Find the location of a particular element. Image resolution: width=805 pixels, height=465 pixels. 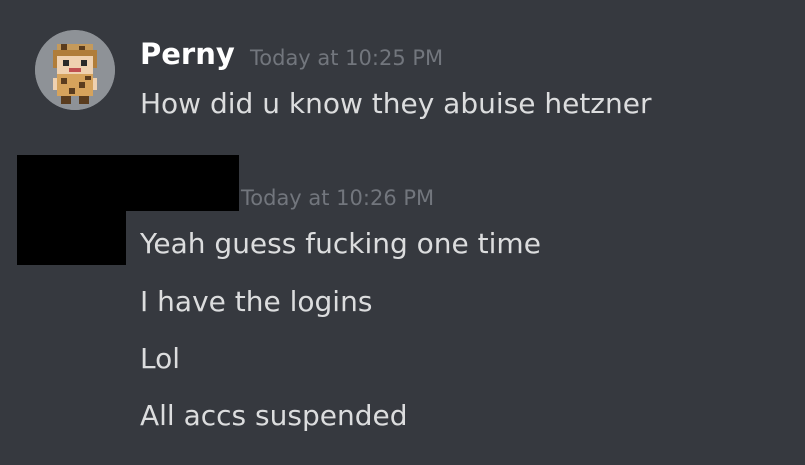

pixel-character-avatar-icon is located at coordinates (75, 70).